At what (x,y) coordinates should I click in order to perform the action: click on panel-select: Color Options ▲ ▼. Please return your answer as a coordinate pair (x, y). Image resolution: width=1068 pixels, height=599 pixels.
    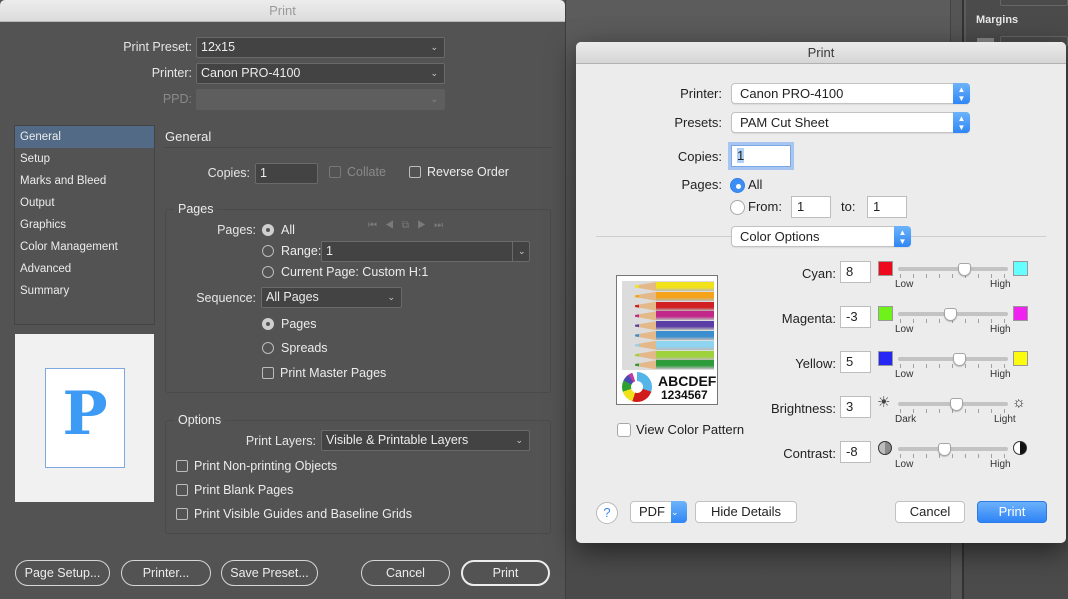
    Looking at the image, I should click on (821, 236).